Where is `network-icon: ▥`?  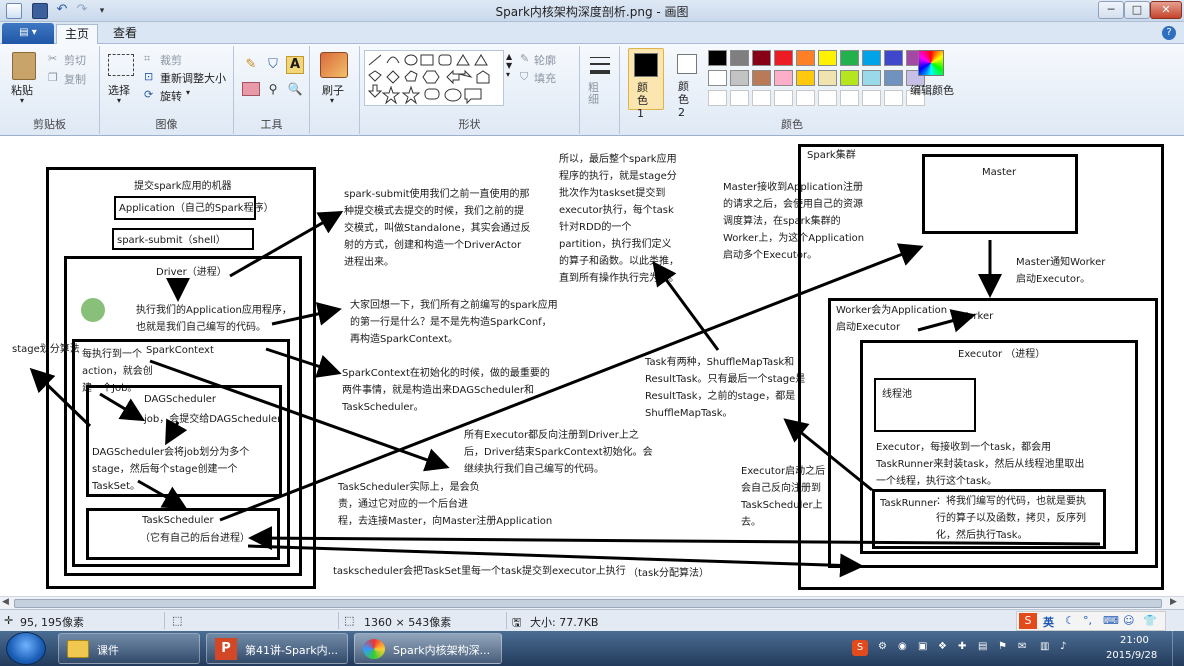 network-icon: ▥ is located at coordinates (1044, 646).